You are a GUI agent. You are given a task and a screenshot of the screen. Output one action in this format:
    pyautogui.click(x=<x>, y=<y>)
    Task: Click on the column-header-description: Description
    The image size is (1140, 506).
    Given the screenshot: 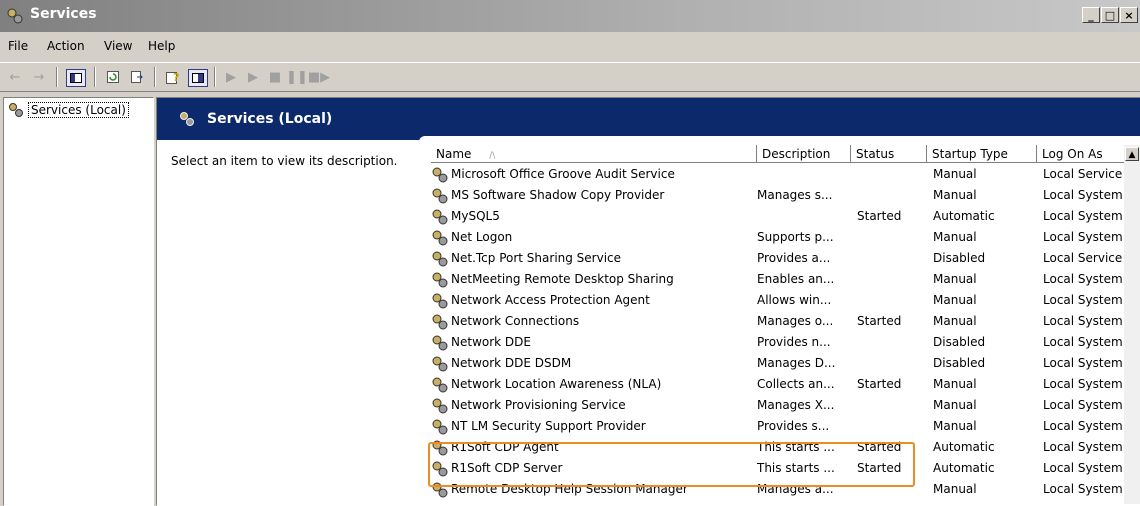 What is the action you would take?
    pyautogui.click(x=804, y=154)
    